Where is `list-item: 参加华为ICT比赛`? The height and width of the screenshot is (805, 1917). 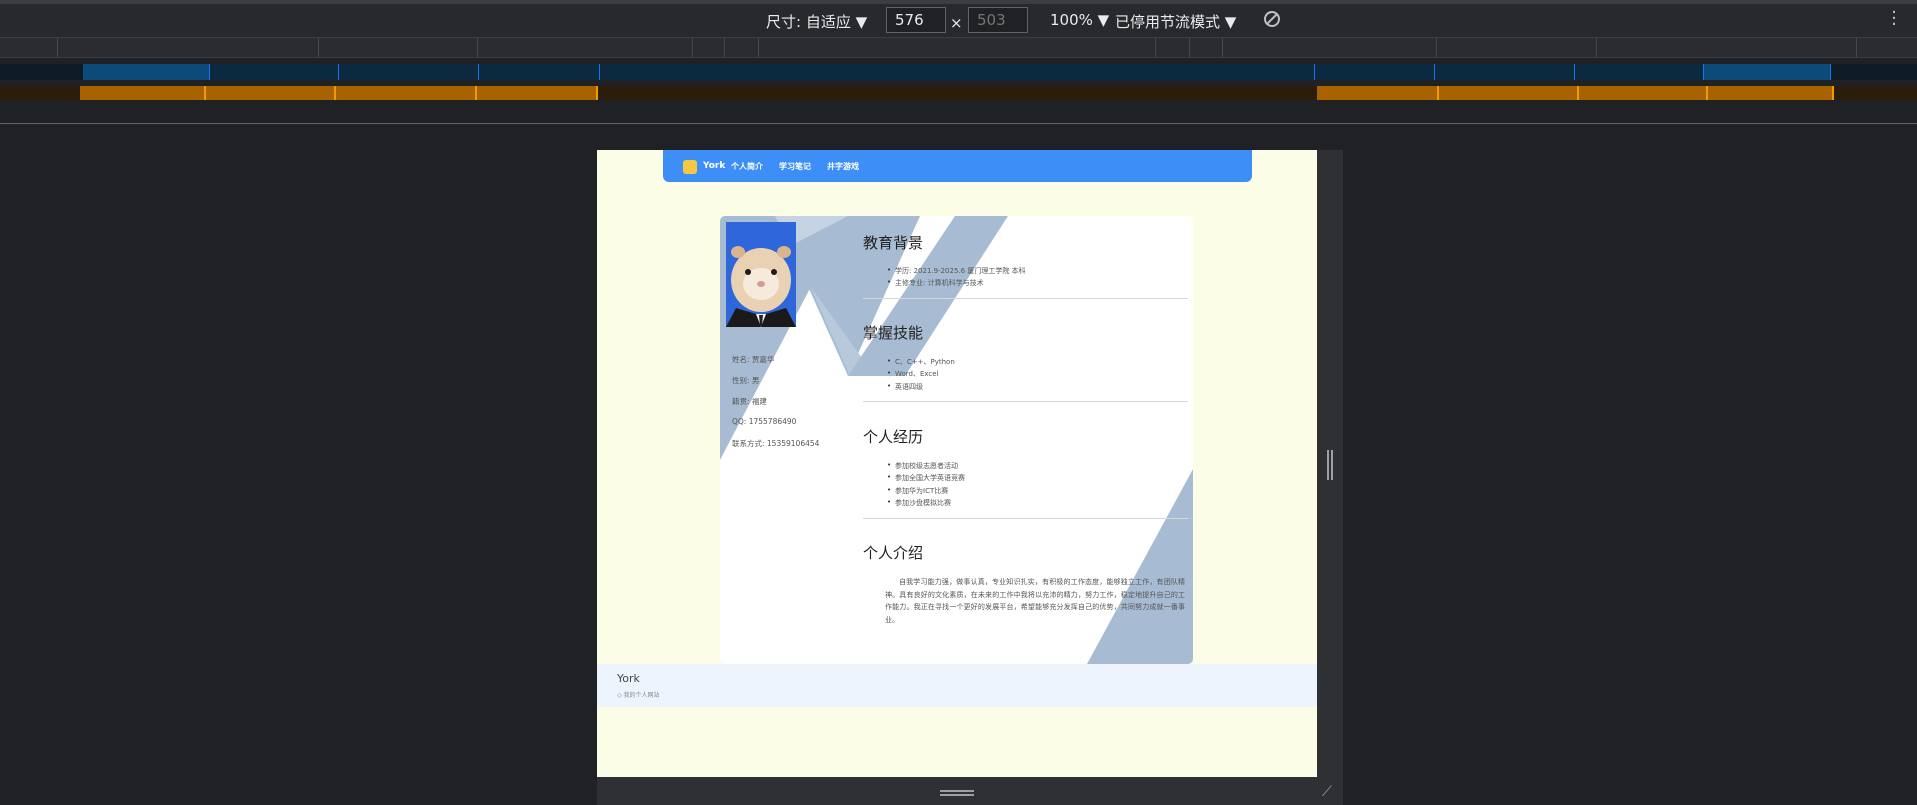
list-item: 参加华为ICT比赛 is located at coordinates (917, 491).